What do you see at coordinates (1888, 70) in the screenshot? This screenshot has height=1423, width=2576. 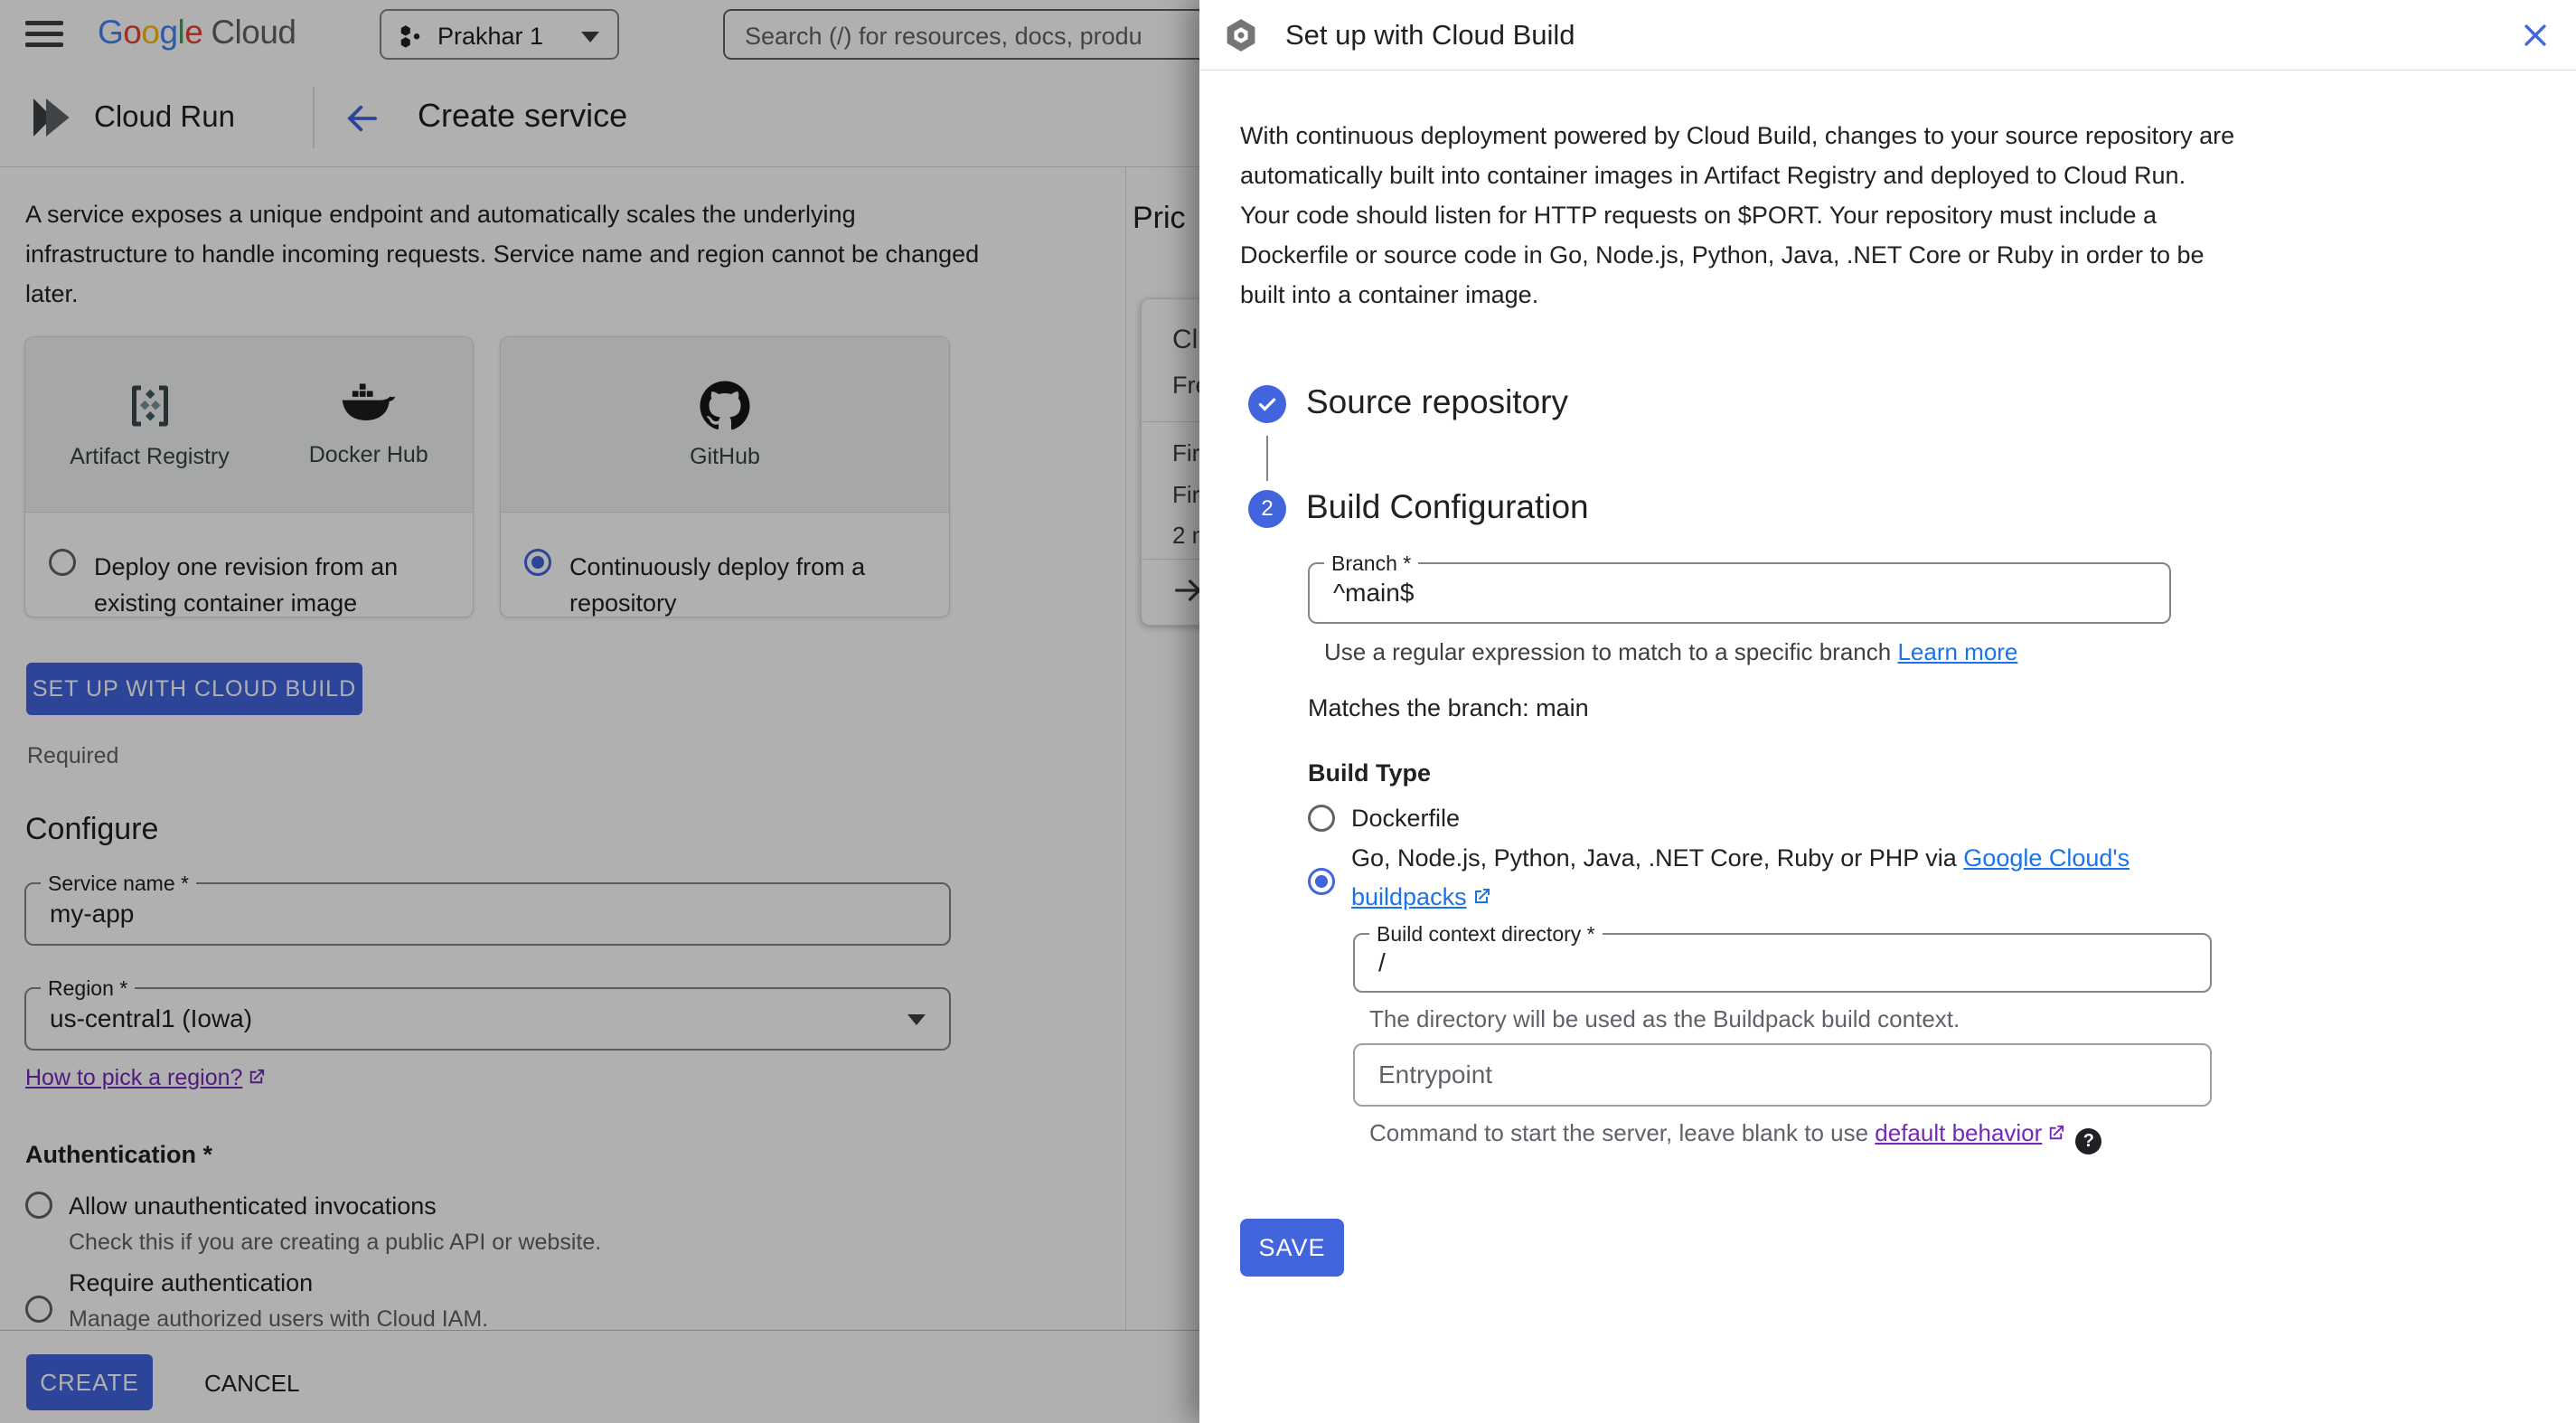 I see `panel-header-divider` at bounding box center [1888, 70].